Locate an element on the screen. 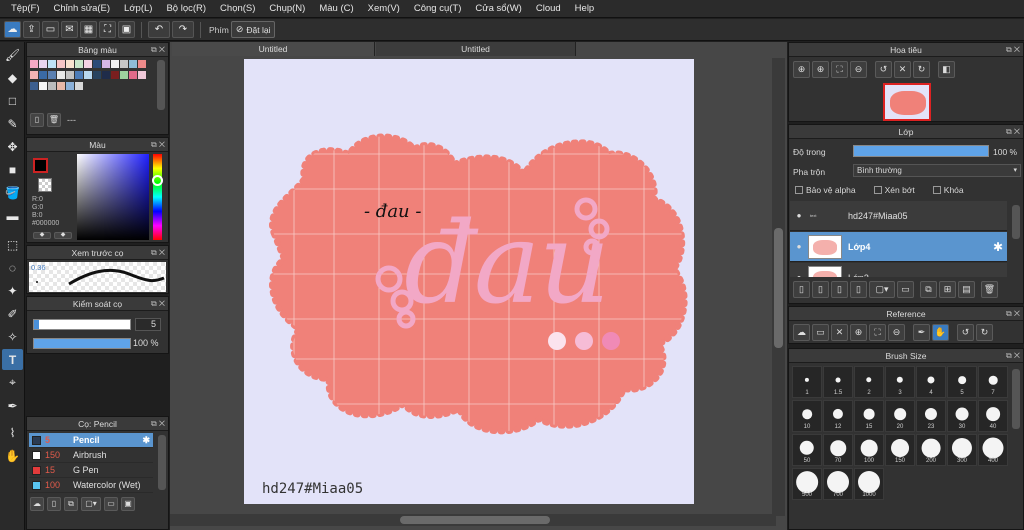  secondary-color-swatch is located at coordinates (45, 185).